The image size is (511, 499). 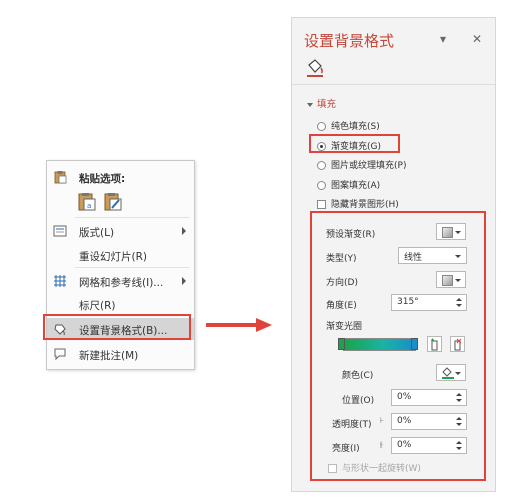 I want to click on option-label: 纯色填充(S), so click(x=355, y=127).